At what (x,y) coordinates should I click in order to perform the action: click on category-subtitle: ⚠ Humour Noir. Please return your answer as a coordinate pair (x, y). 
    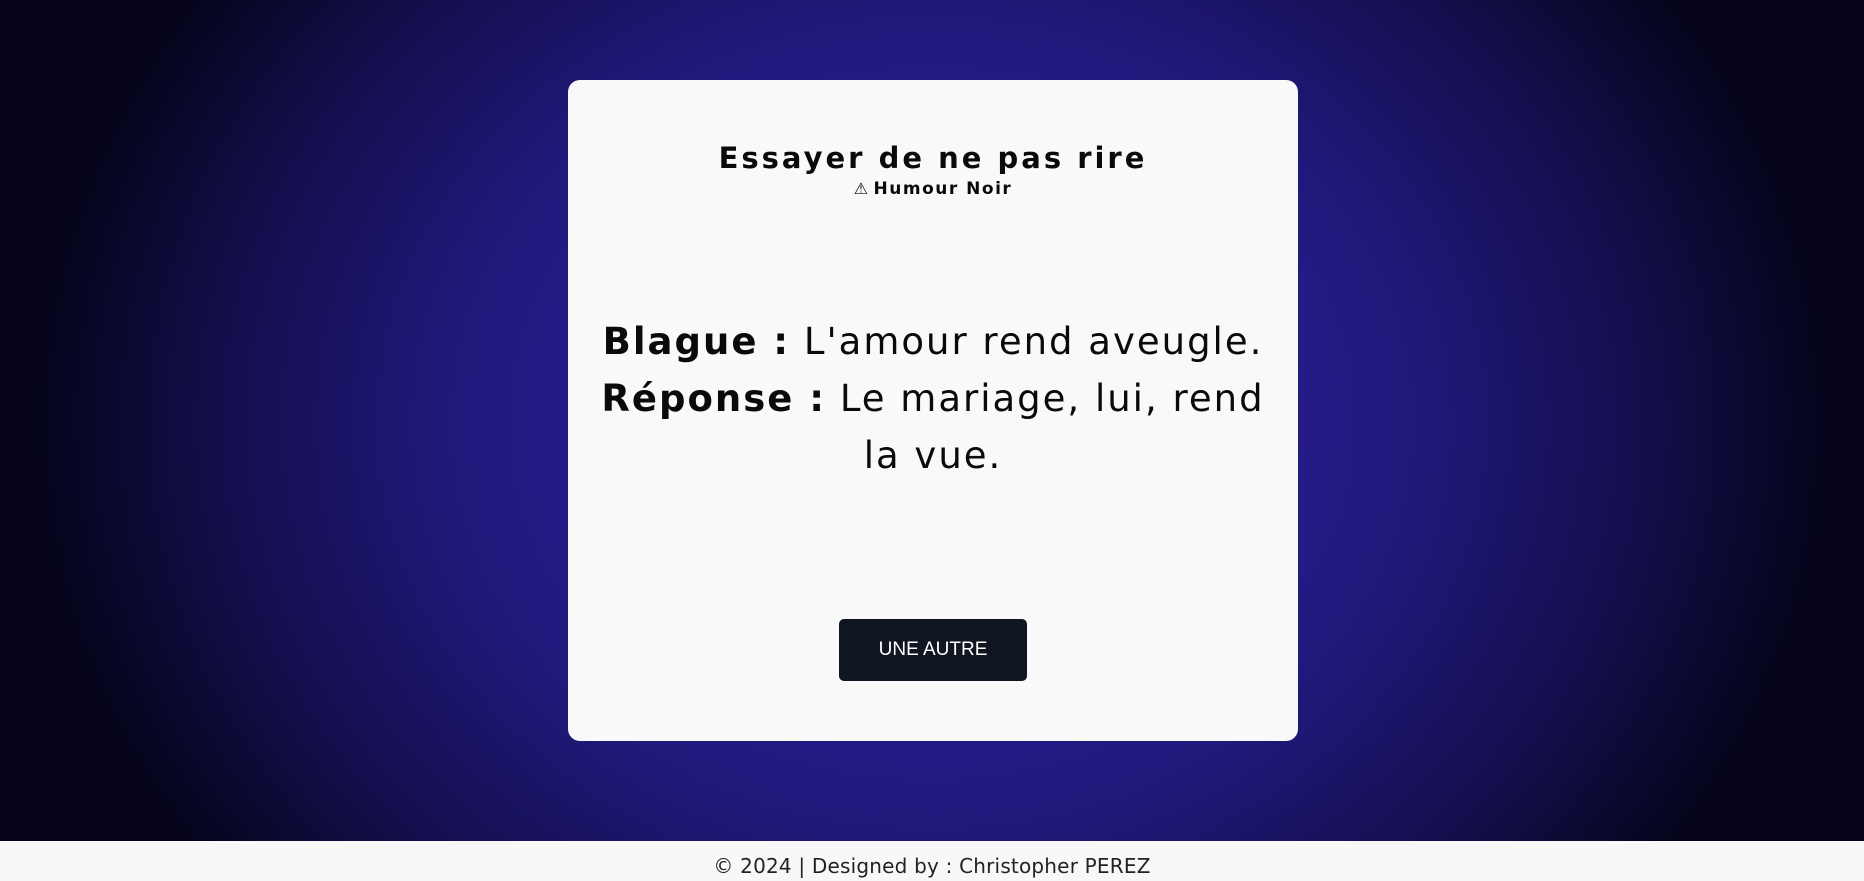
    Looking at the image, I should click on (933, 189).